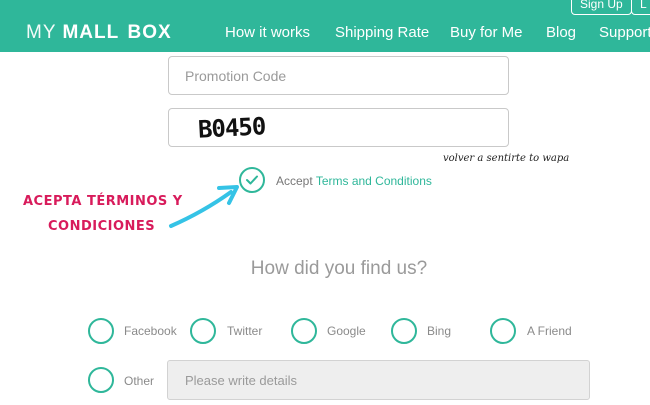  Describe the element at coordinates (139, 381) in the screenshot. I see `radio-label-other: Other` at that location.